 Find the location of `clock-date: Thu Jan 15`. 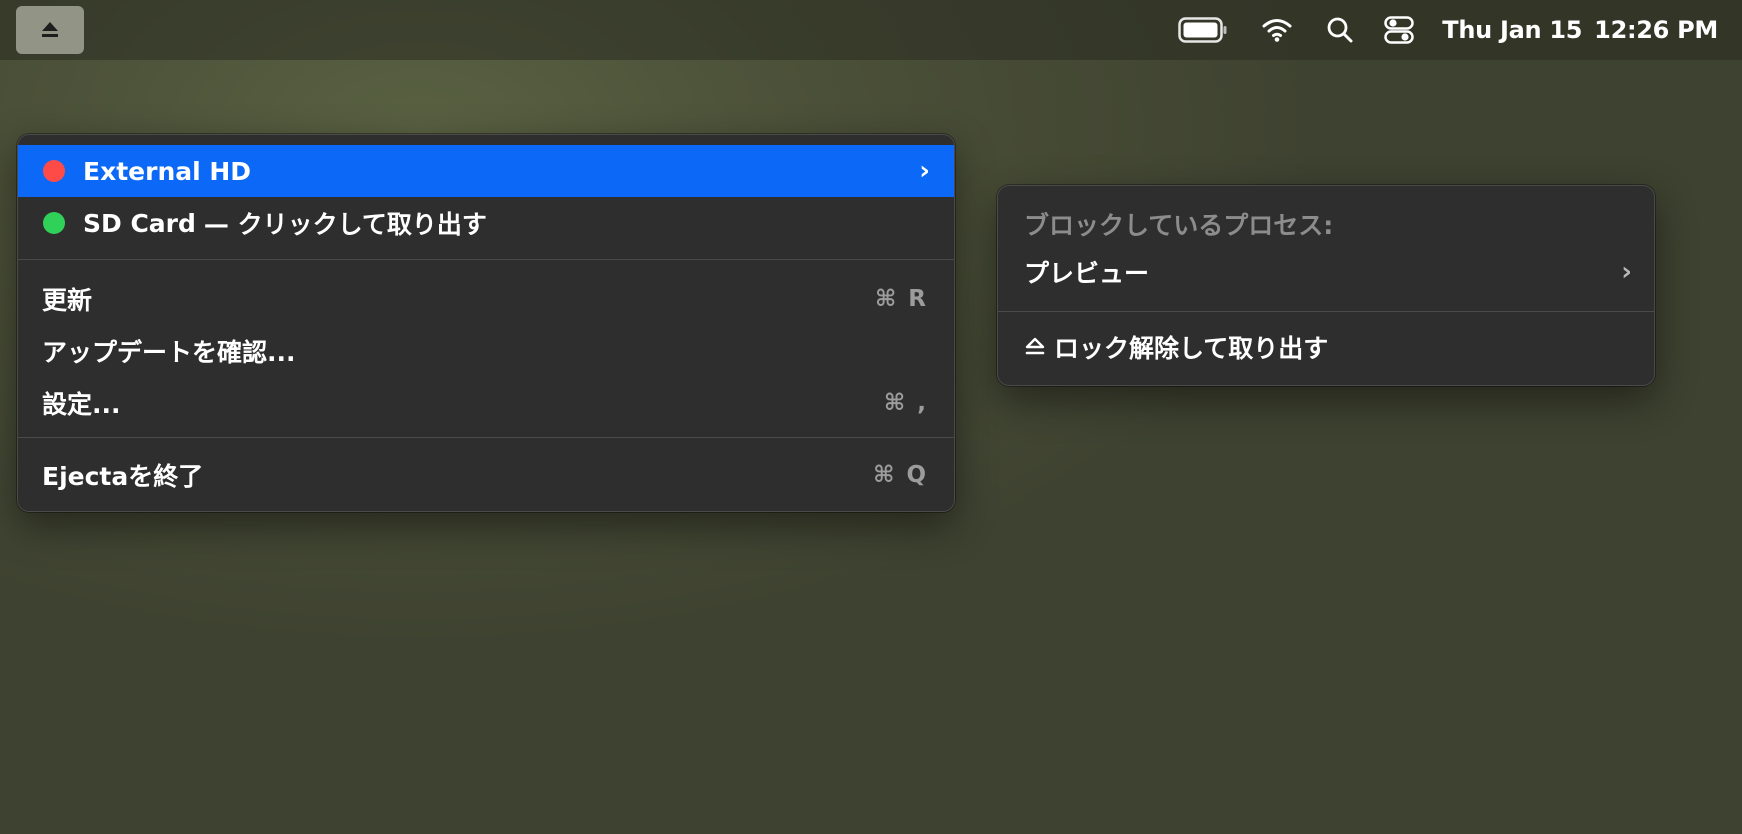

clock-date: Thu Jan 15 is located at coordinates (1512, 30).